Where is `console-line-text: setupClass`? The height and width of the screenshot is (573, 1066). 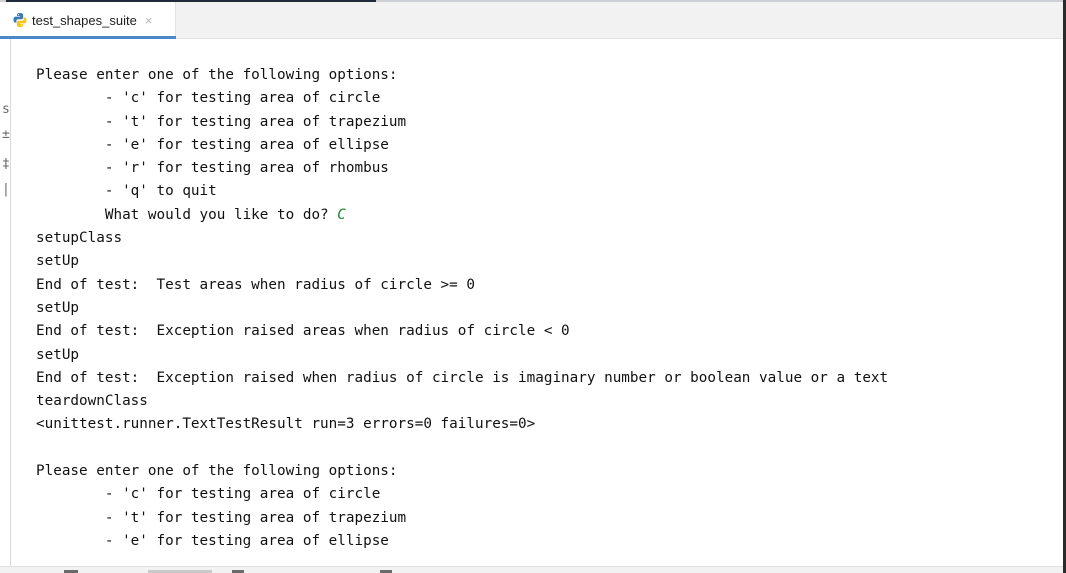 console-line-text: setupClass is located at coordinates (79, 238).